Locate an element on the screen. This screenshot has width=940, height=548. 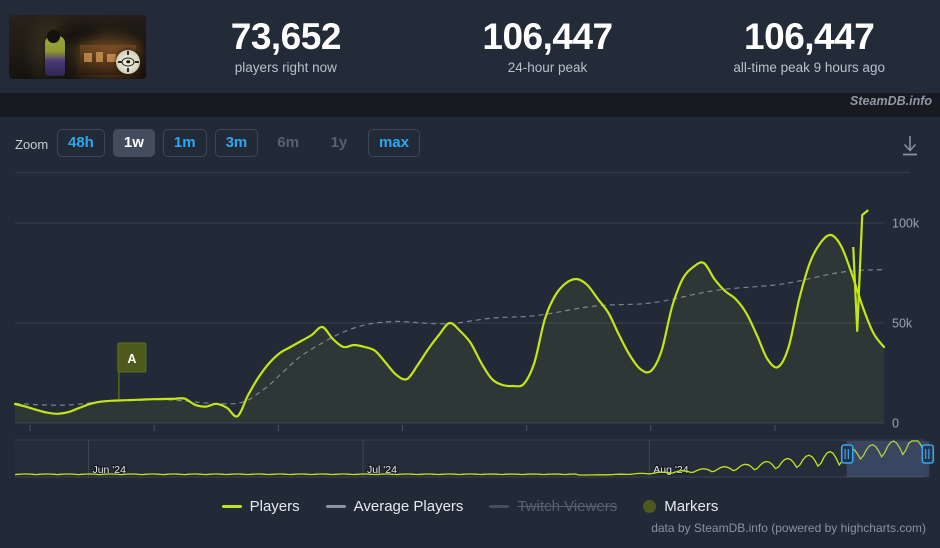
stat-24h-peak: 106,447 24-hour peak is located at coordinates (548, 45).